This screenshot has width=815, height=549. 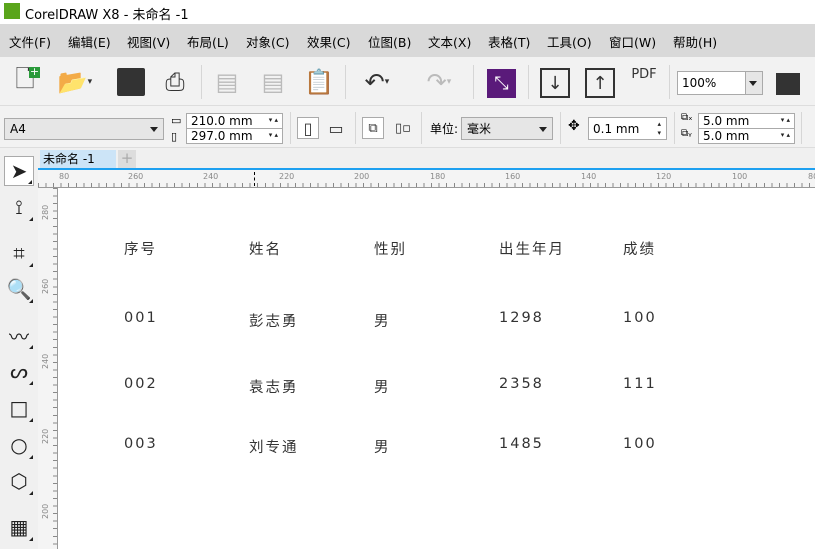 I want to click on menu-table: 表格(T), so click(x=509, y=41).